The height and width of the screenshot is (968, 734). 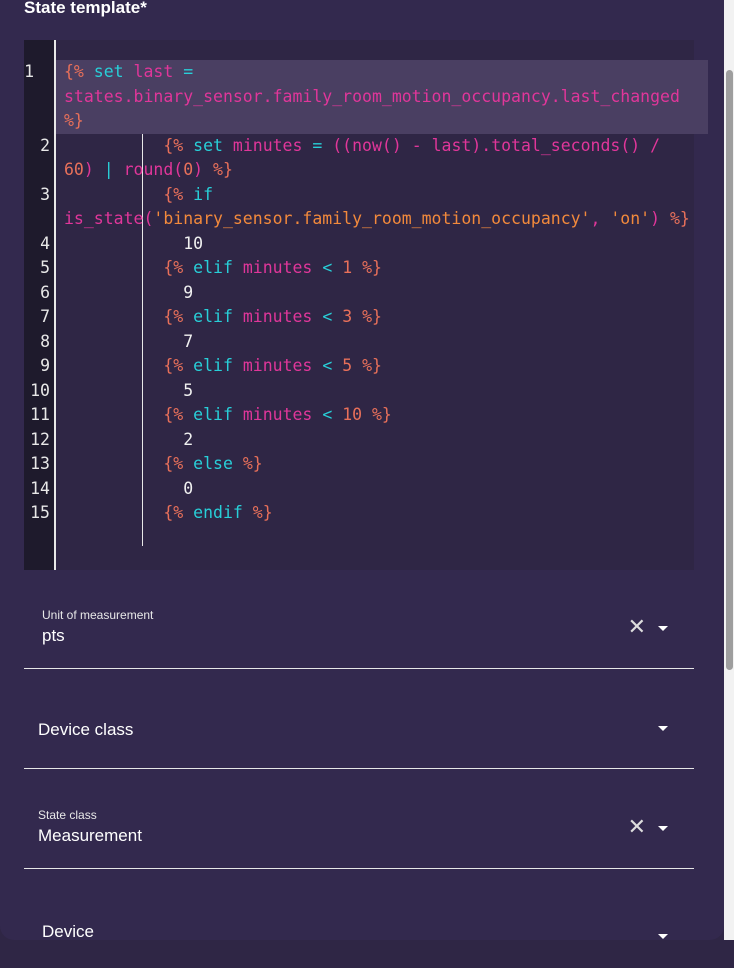 I want to click on code-token: is_state(, so click(x=109, y=218).